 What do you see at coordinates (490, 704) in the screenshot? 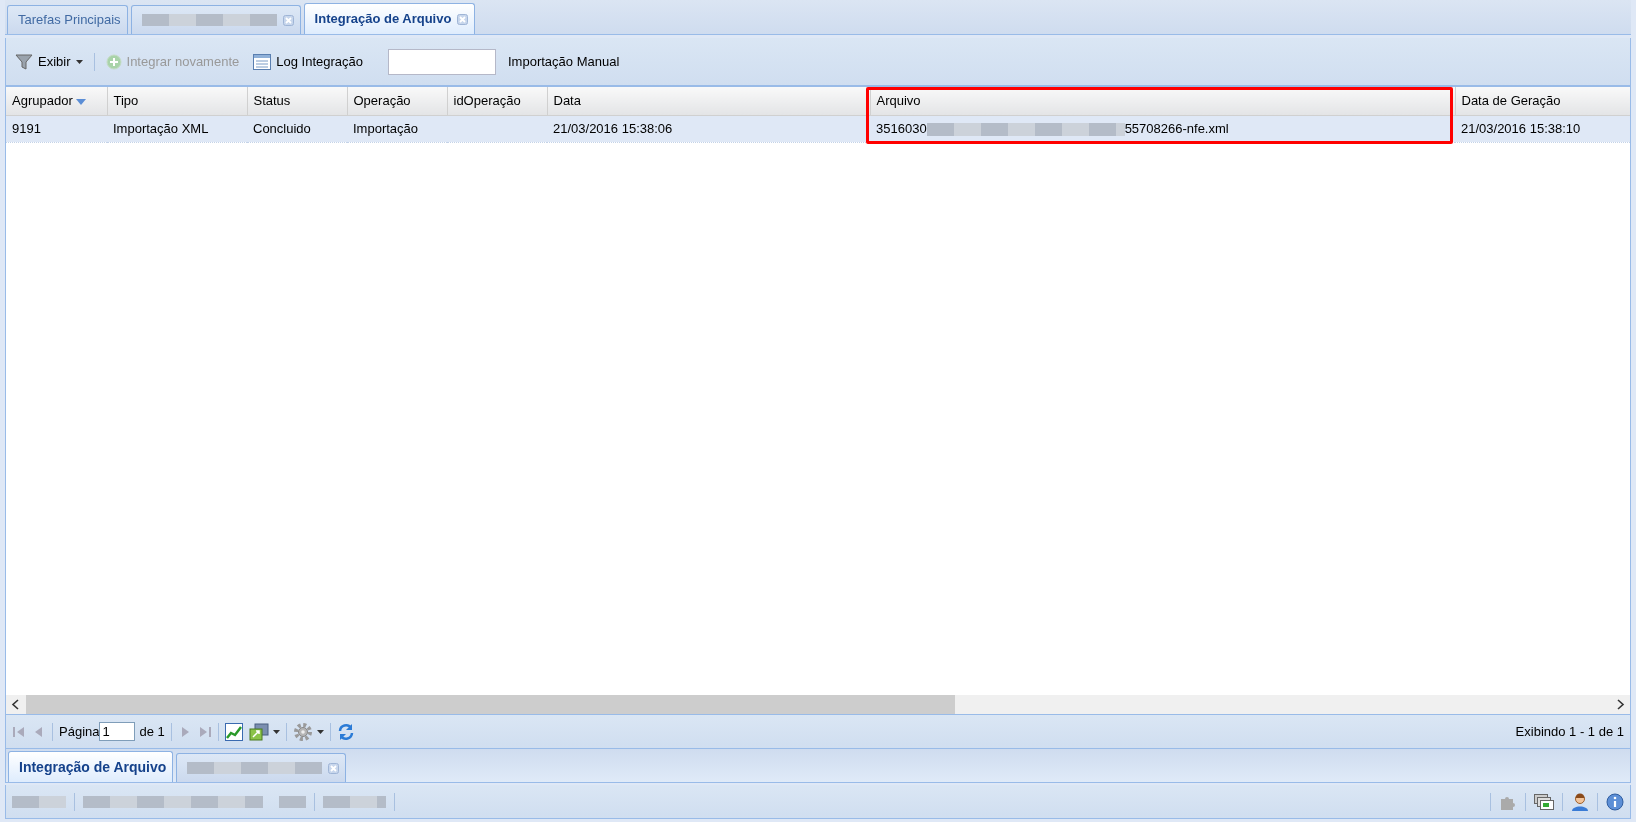
I see `scrollbar-thumb` at bounding box center [490, 704].